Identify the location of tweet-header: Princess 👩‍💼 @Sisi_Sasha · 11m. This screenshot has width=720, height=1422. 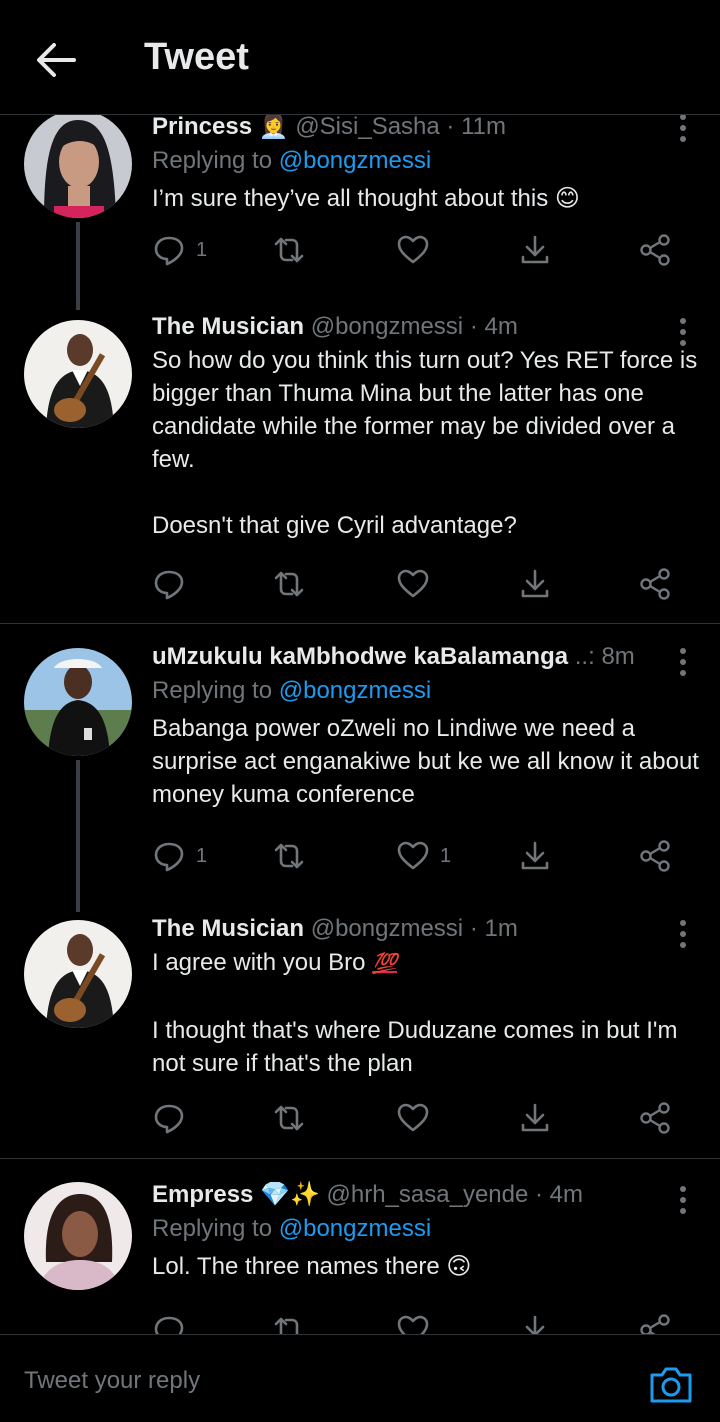
(426, 129).